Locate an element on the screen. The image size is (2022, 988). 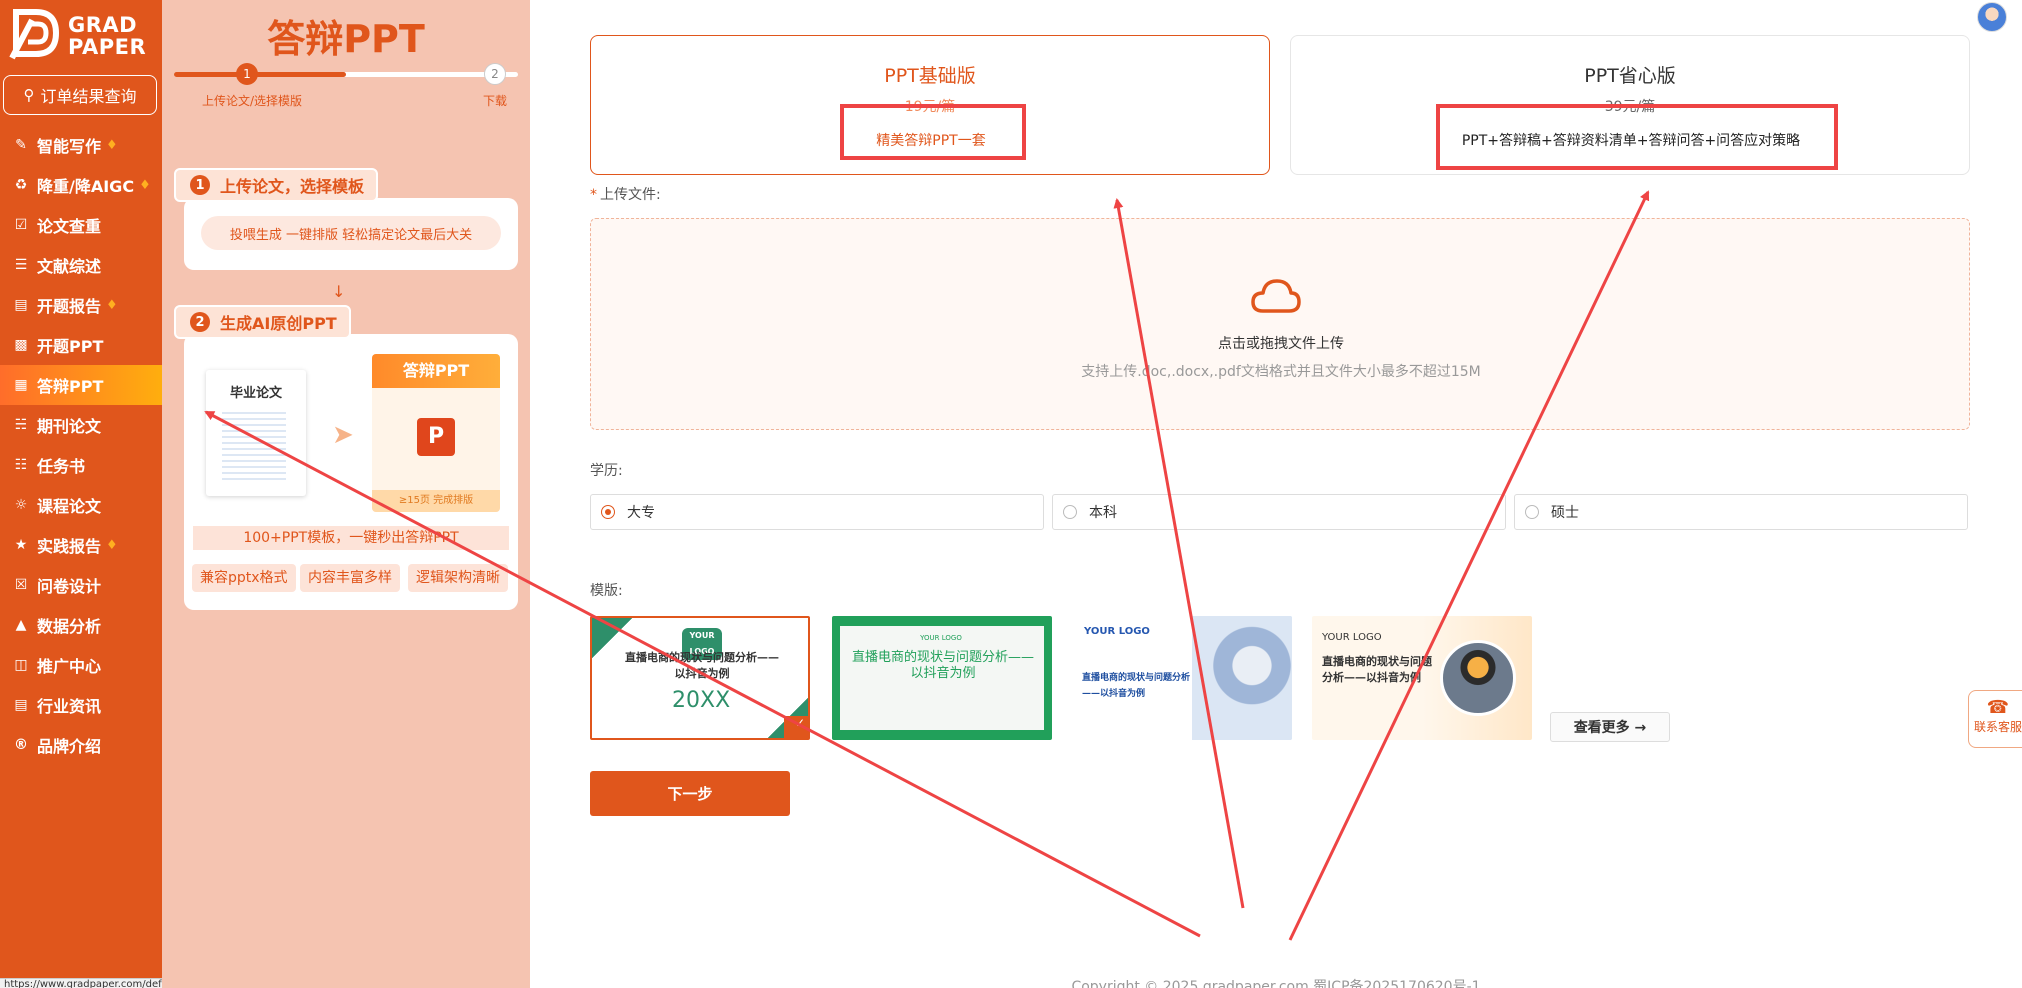
sidebar-item: ◫ 推广中心 is located at coordinates (81, 665).